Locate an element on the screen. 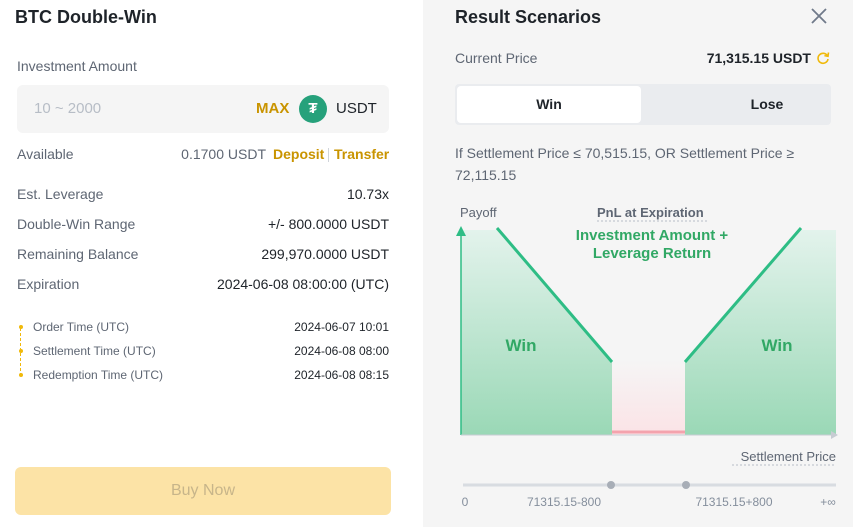 This screenshot has width=853, height=527. redemption-time-value: 2024-06-08 08:15 is located at coordinates (341, 375).